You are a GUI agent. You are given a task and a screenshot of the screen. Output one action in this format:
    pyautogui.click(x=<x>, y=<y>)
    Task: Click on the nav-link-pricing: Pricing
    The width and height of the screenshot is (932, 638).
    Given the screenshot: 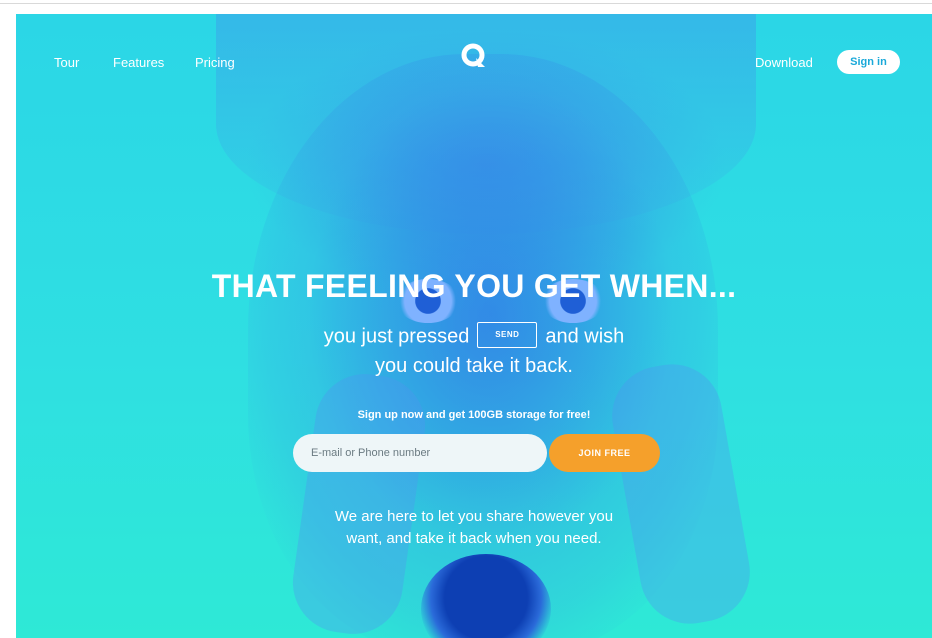 What is the action you would take?
    pyautogui.click(x=215, y=62)
    